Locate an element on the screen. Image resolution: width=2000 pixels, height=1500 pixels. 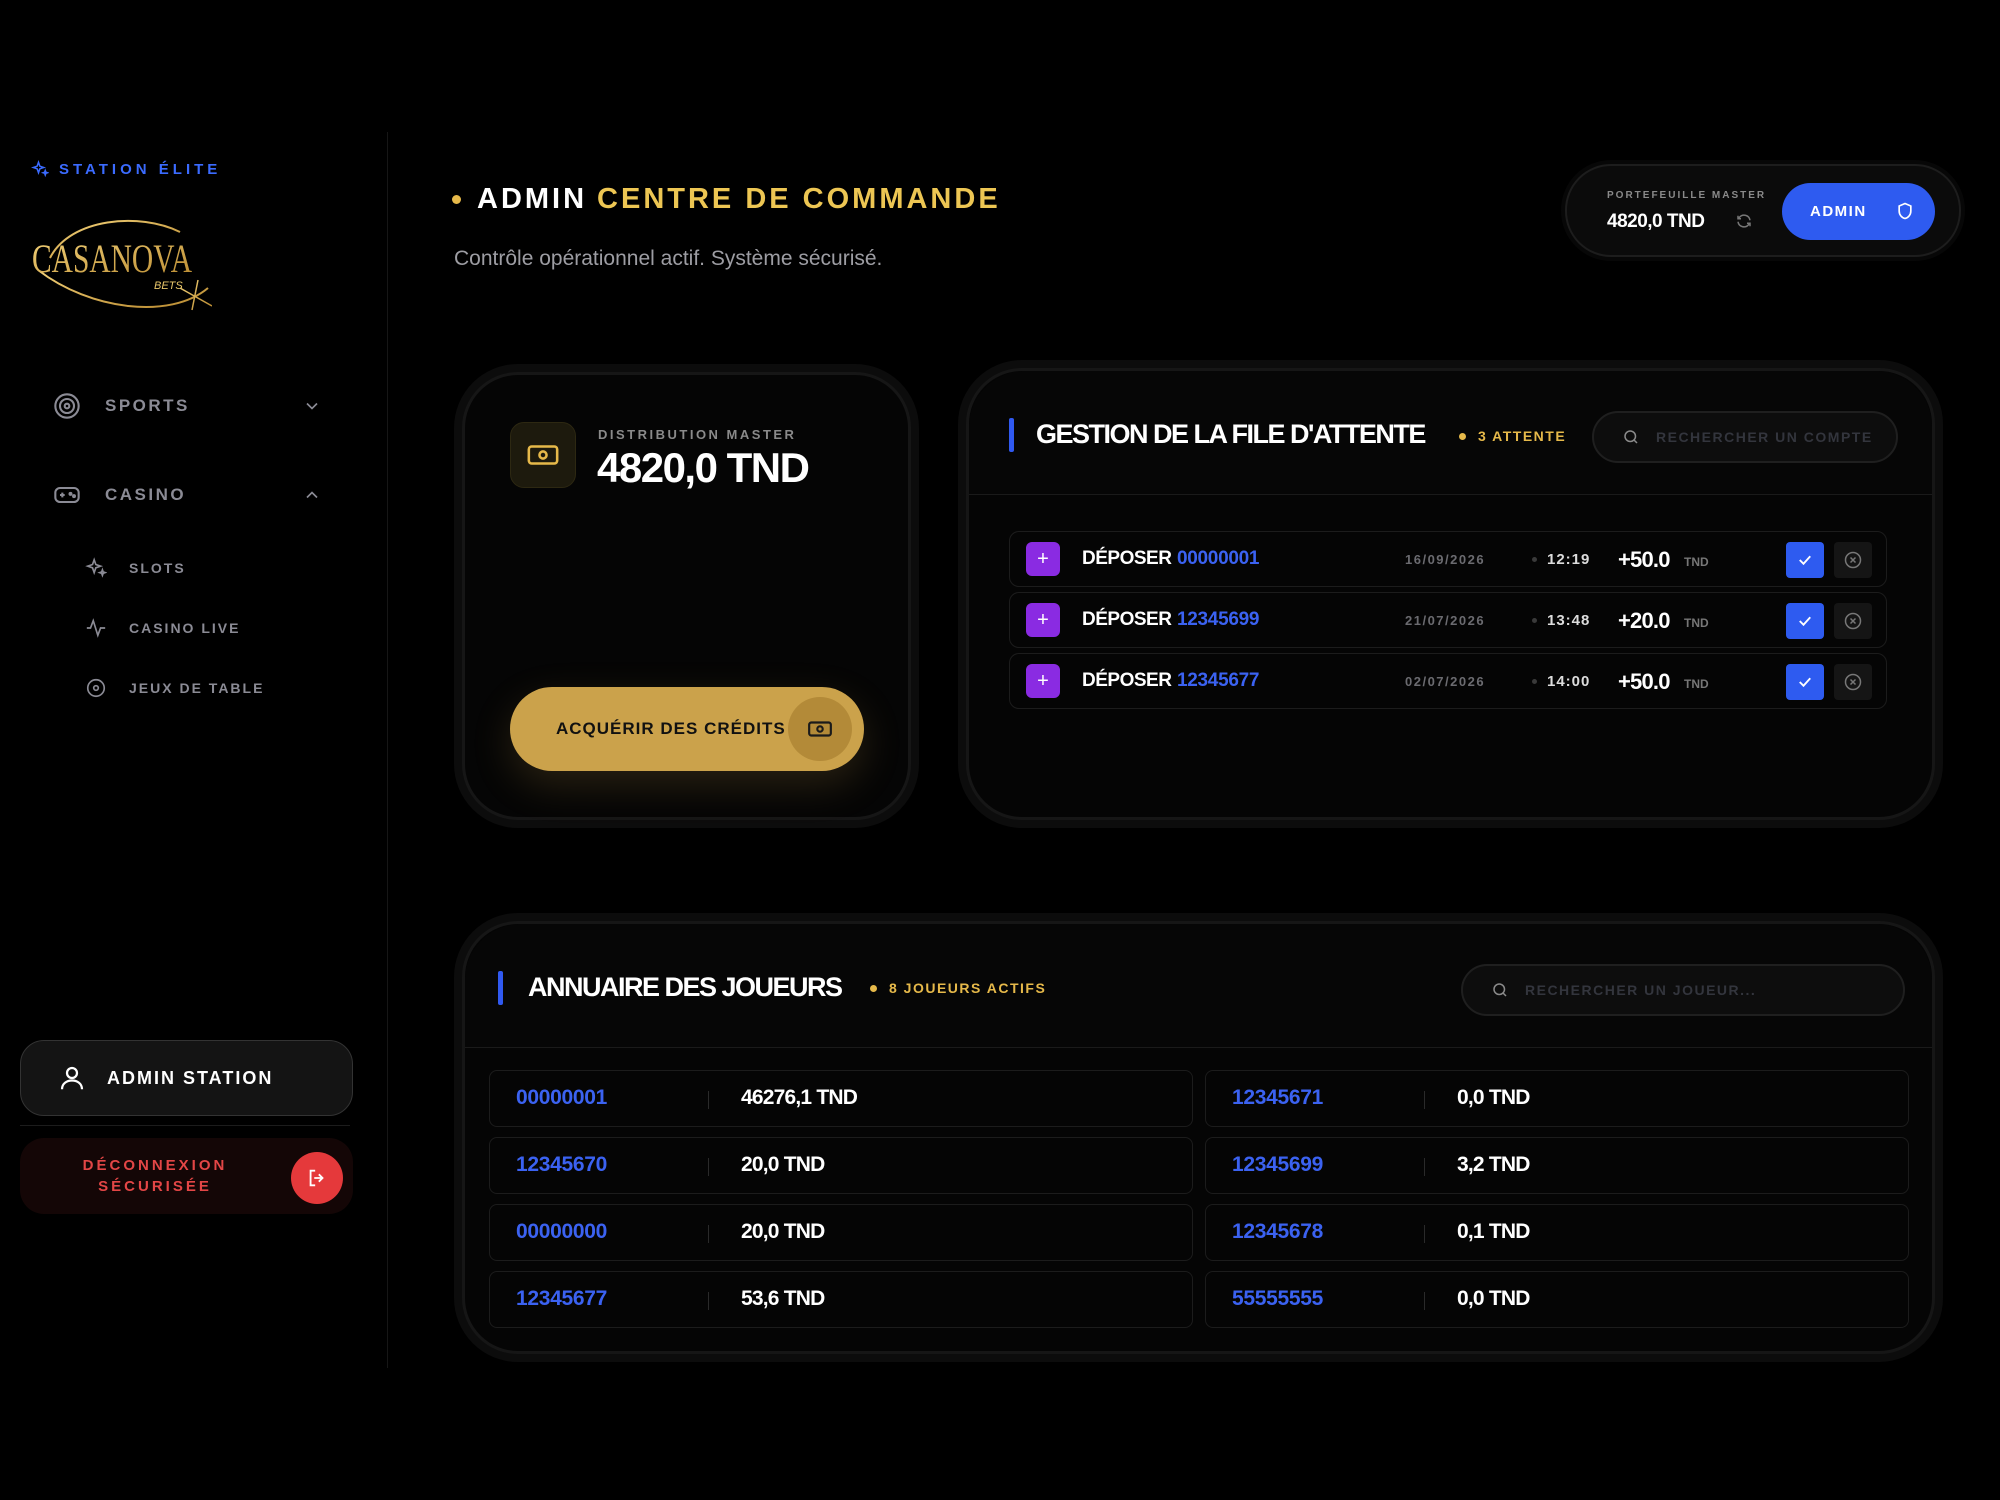
distribution-label: DISTRIBUTION MASTER is located at coordinates (697, 434).